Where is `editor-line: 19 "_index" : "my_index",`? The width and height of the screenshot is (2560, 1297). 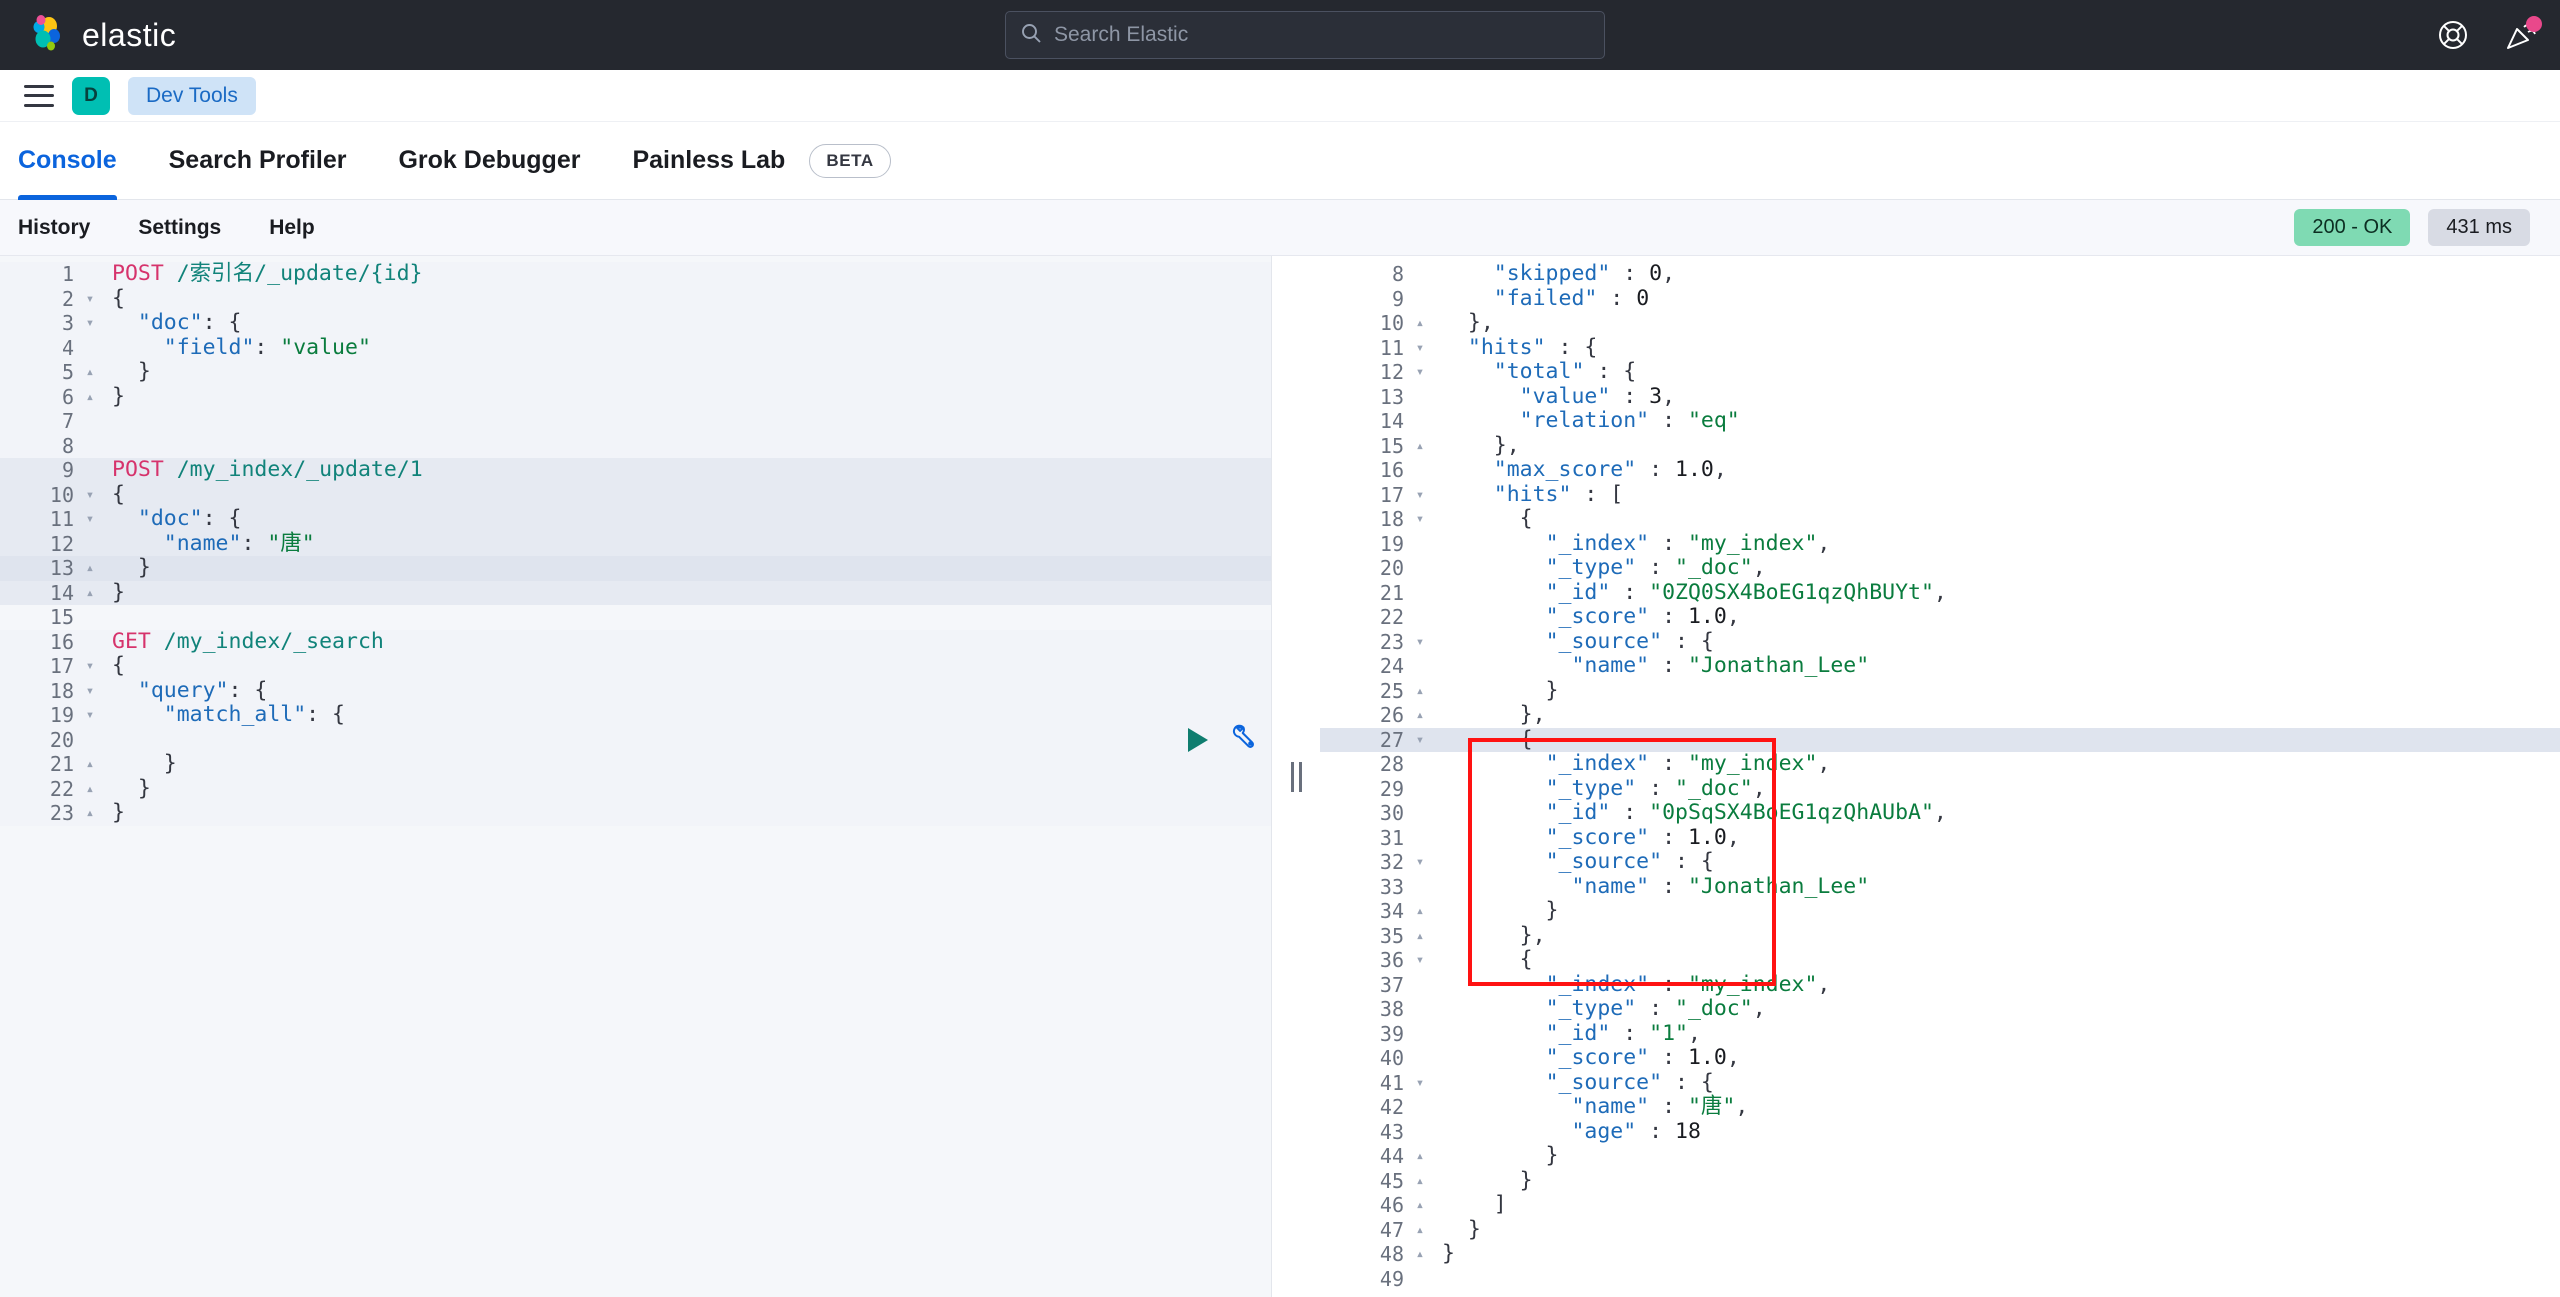
editor-line: 19 "_index" : "my_index", is located at coordinates (1940, 544).